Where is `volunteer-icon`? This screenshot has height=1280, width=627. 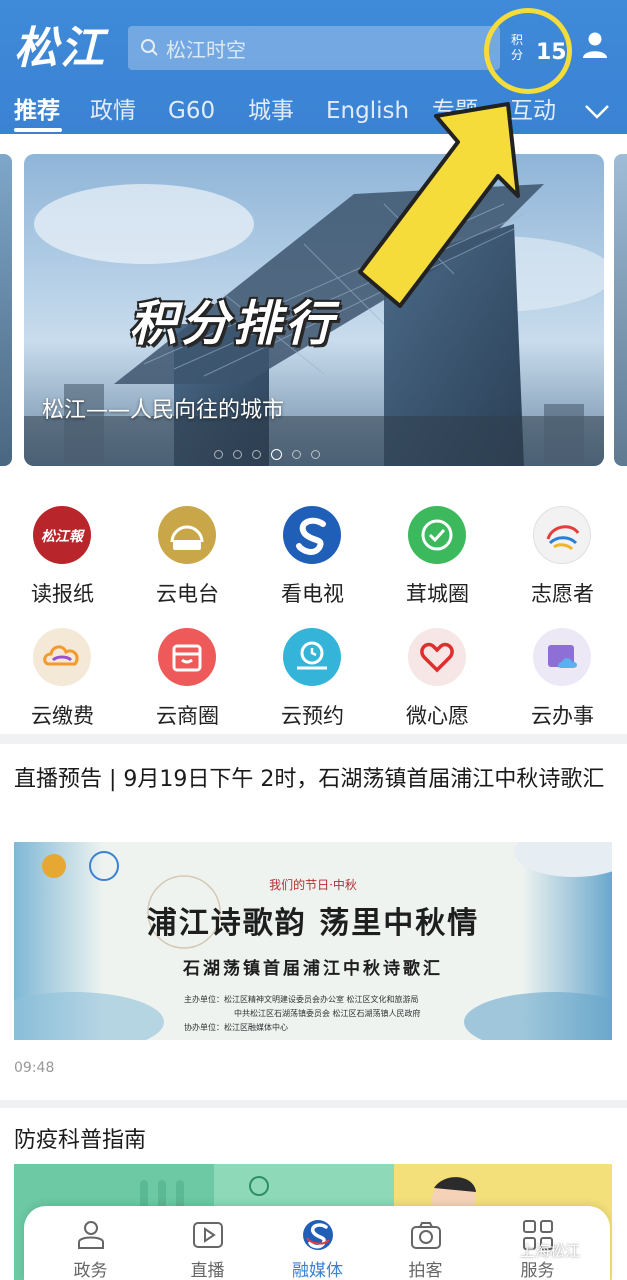 volunteer-icon is located at coordinates (562, 535).